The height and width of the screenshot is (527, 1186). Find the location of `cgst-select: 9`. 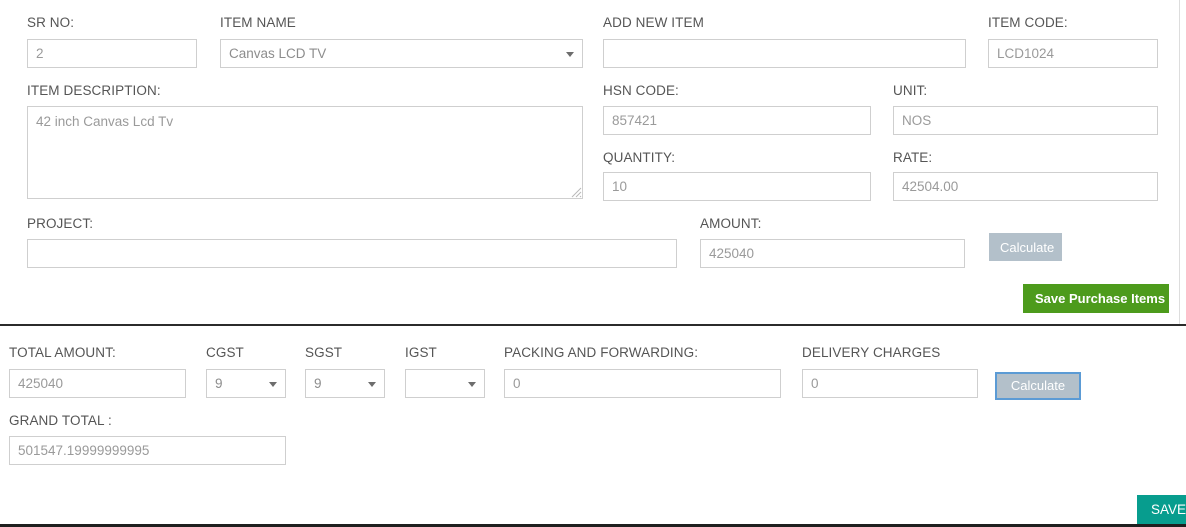

cgst-select: 9 is located at coordinates (246, 383).